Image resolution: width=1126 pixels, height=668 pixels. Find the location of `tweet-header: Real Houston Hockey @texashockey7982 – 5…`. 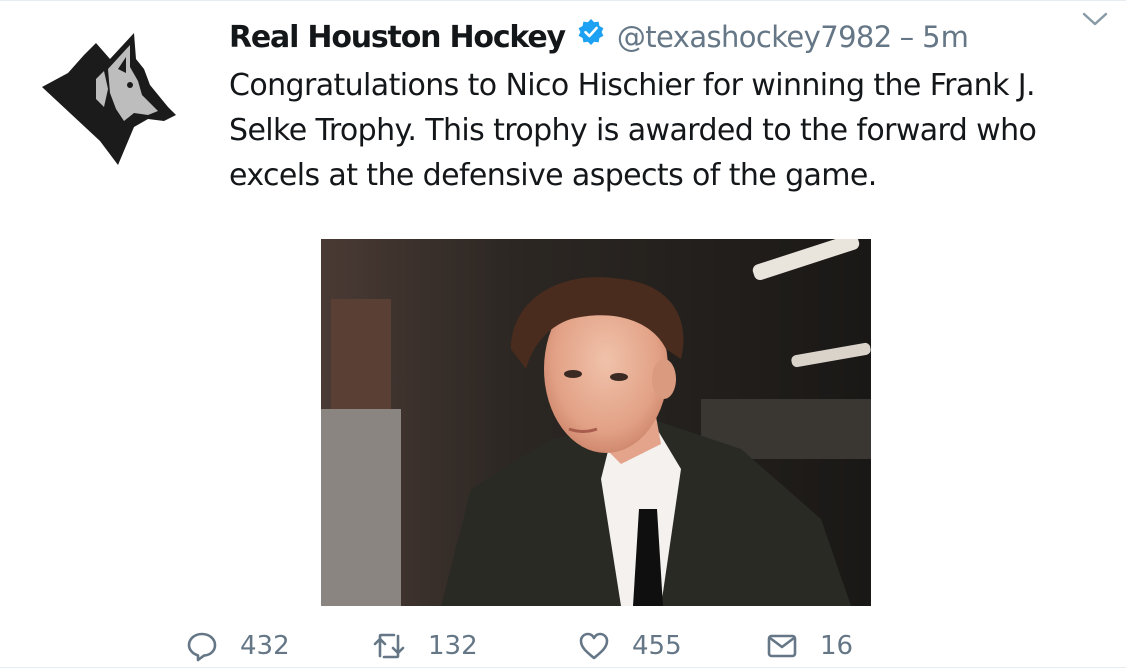

tweet-header: Real Houston Hockey @texashockey7982 – 5… is located at coordinates (599, 37).